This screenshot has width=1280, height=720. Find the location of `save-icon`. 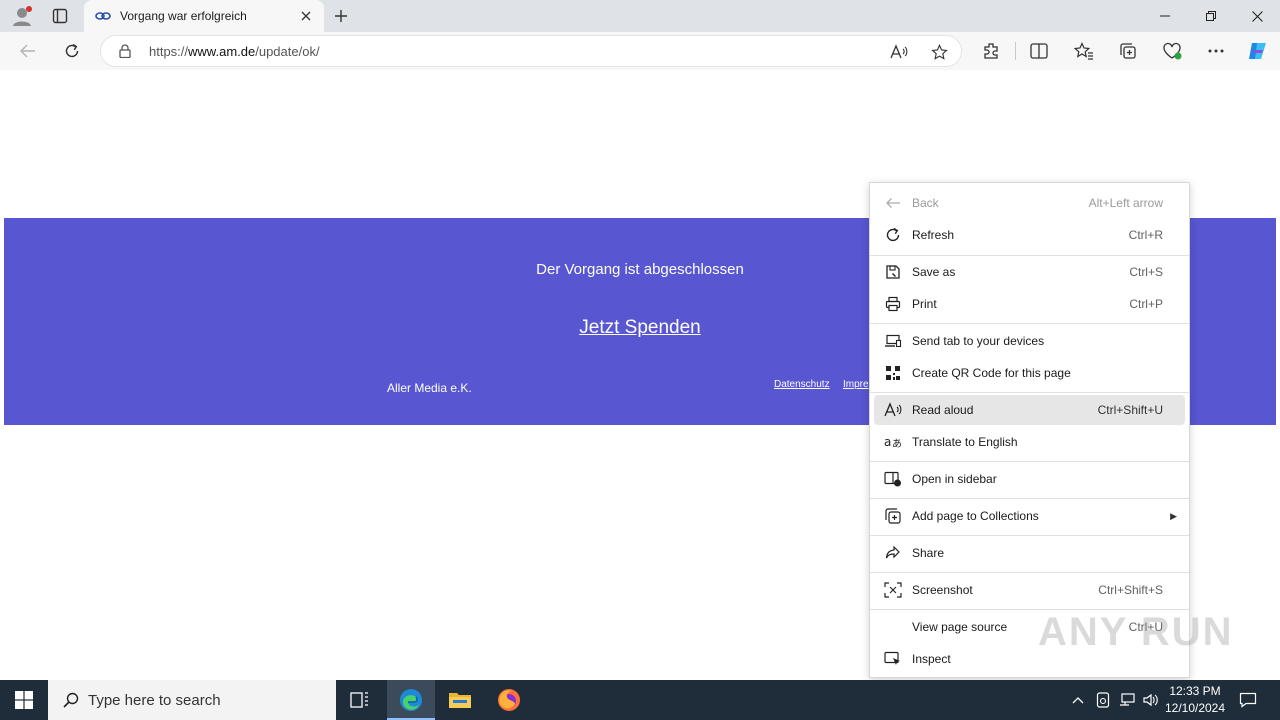

save-icon is located at coordinates (893, 272).